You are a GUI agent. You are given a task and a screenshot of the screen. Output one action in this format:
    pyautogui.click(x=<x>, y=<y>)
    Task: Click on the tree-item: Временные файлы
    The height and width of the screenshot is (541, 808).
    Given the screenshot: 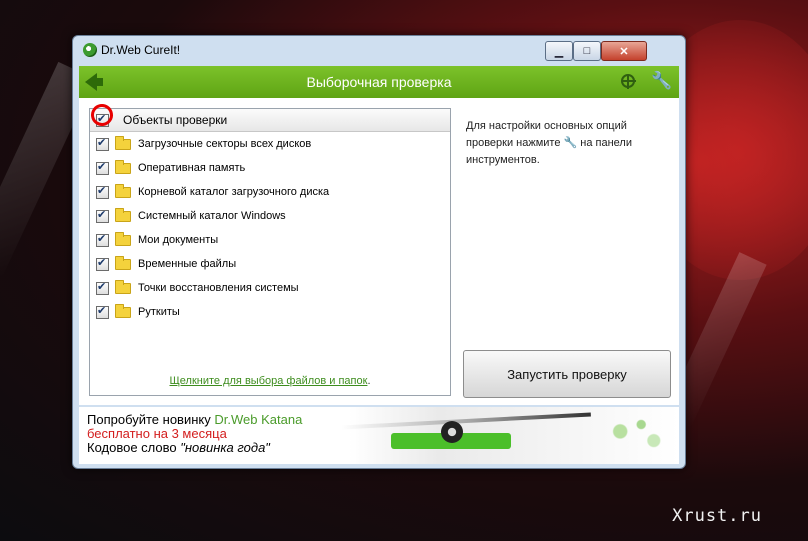 What is the action you would take?
    pyautogui.click(x=270, y=264)
    